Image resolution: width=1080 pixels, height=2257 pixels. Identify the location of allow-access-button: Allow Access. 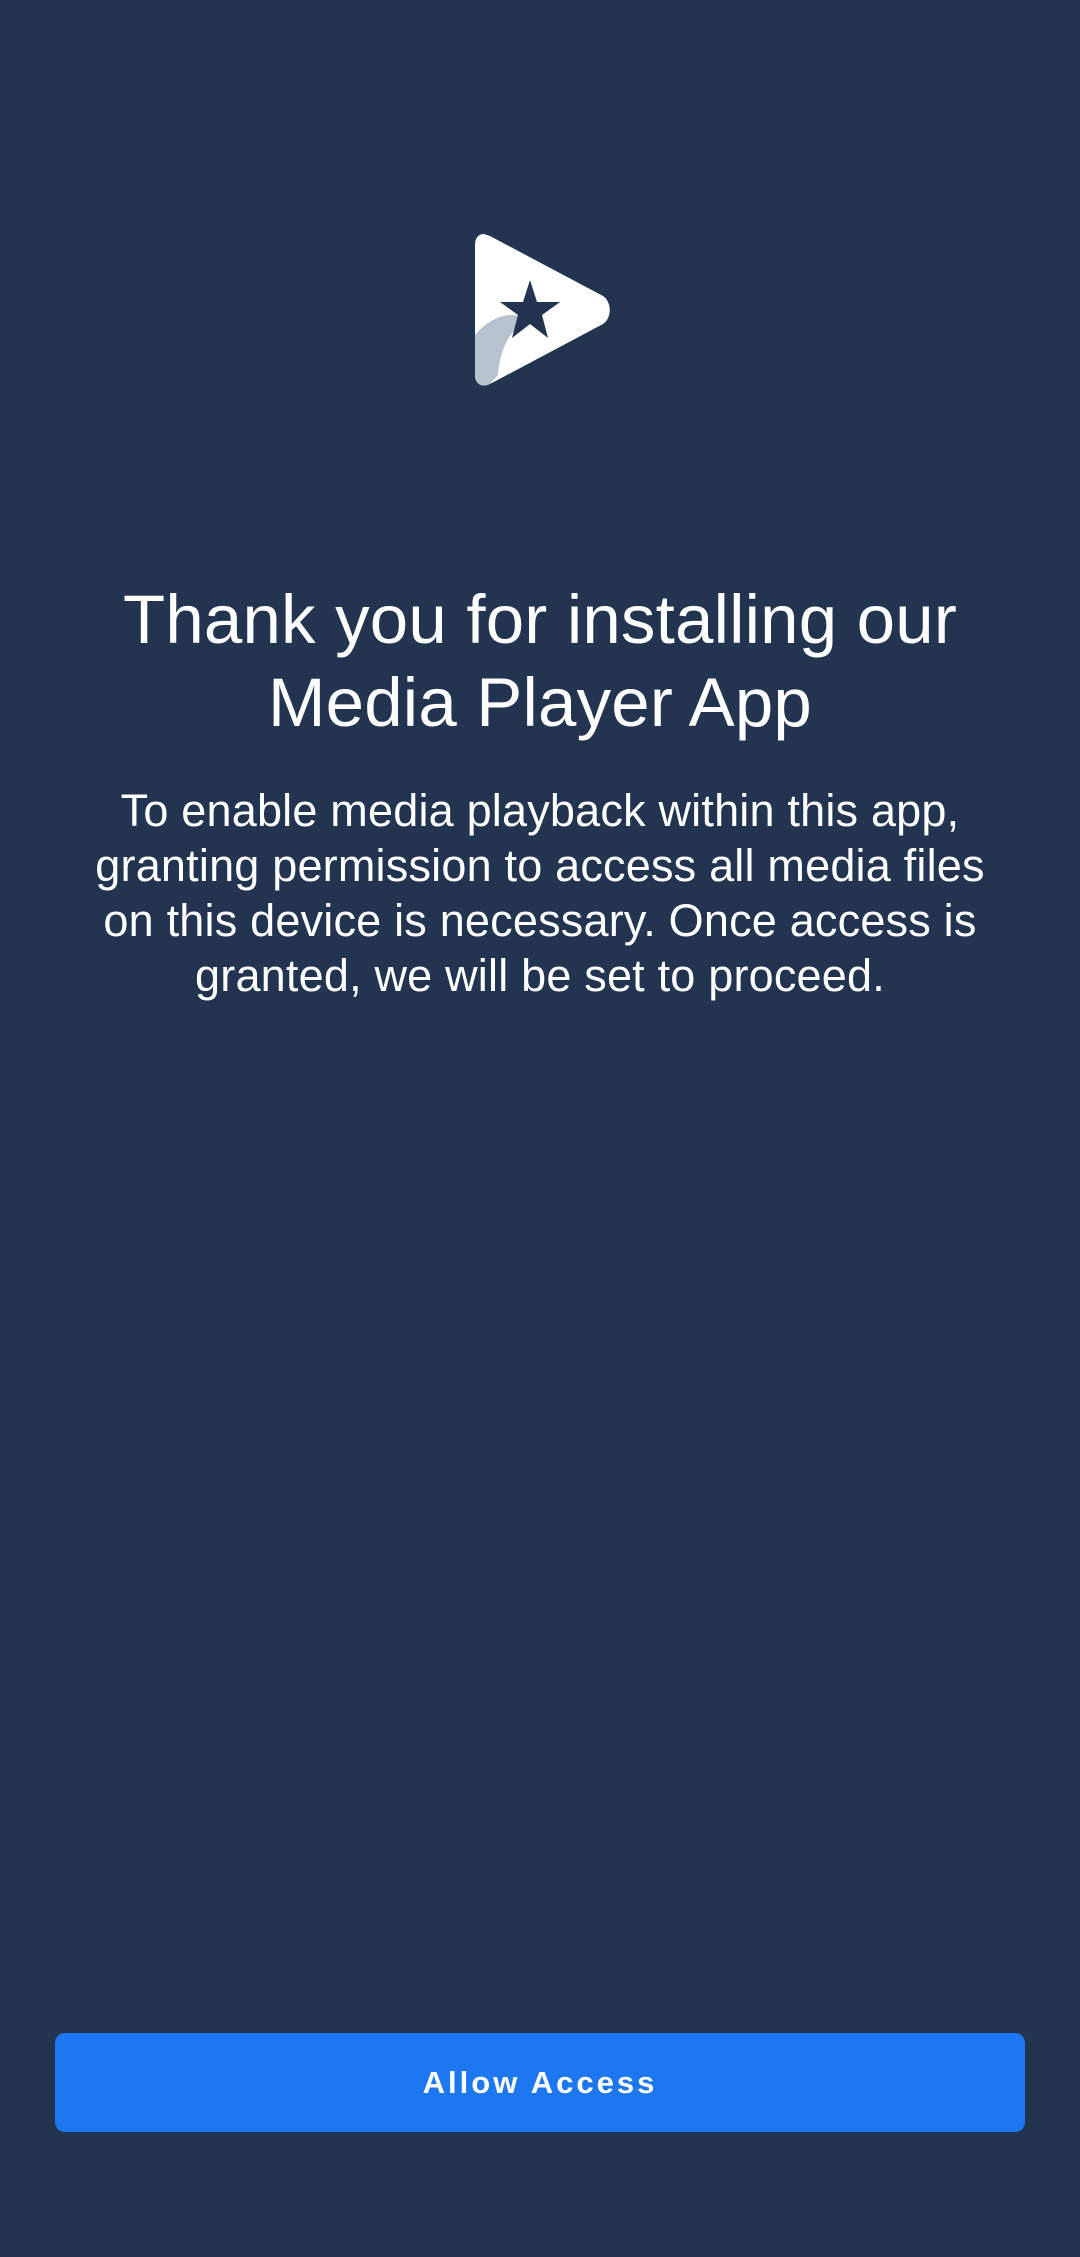
(540, 2082).